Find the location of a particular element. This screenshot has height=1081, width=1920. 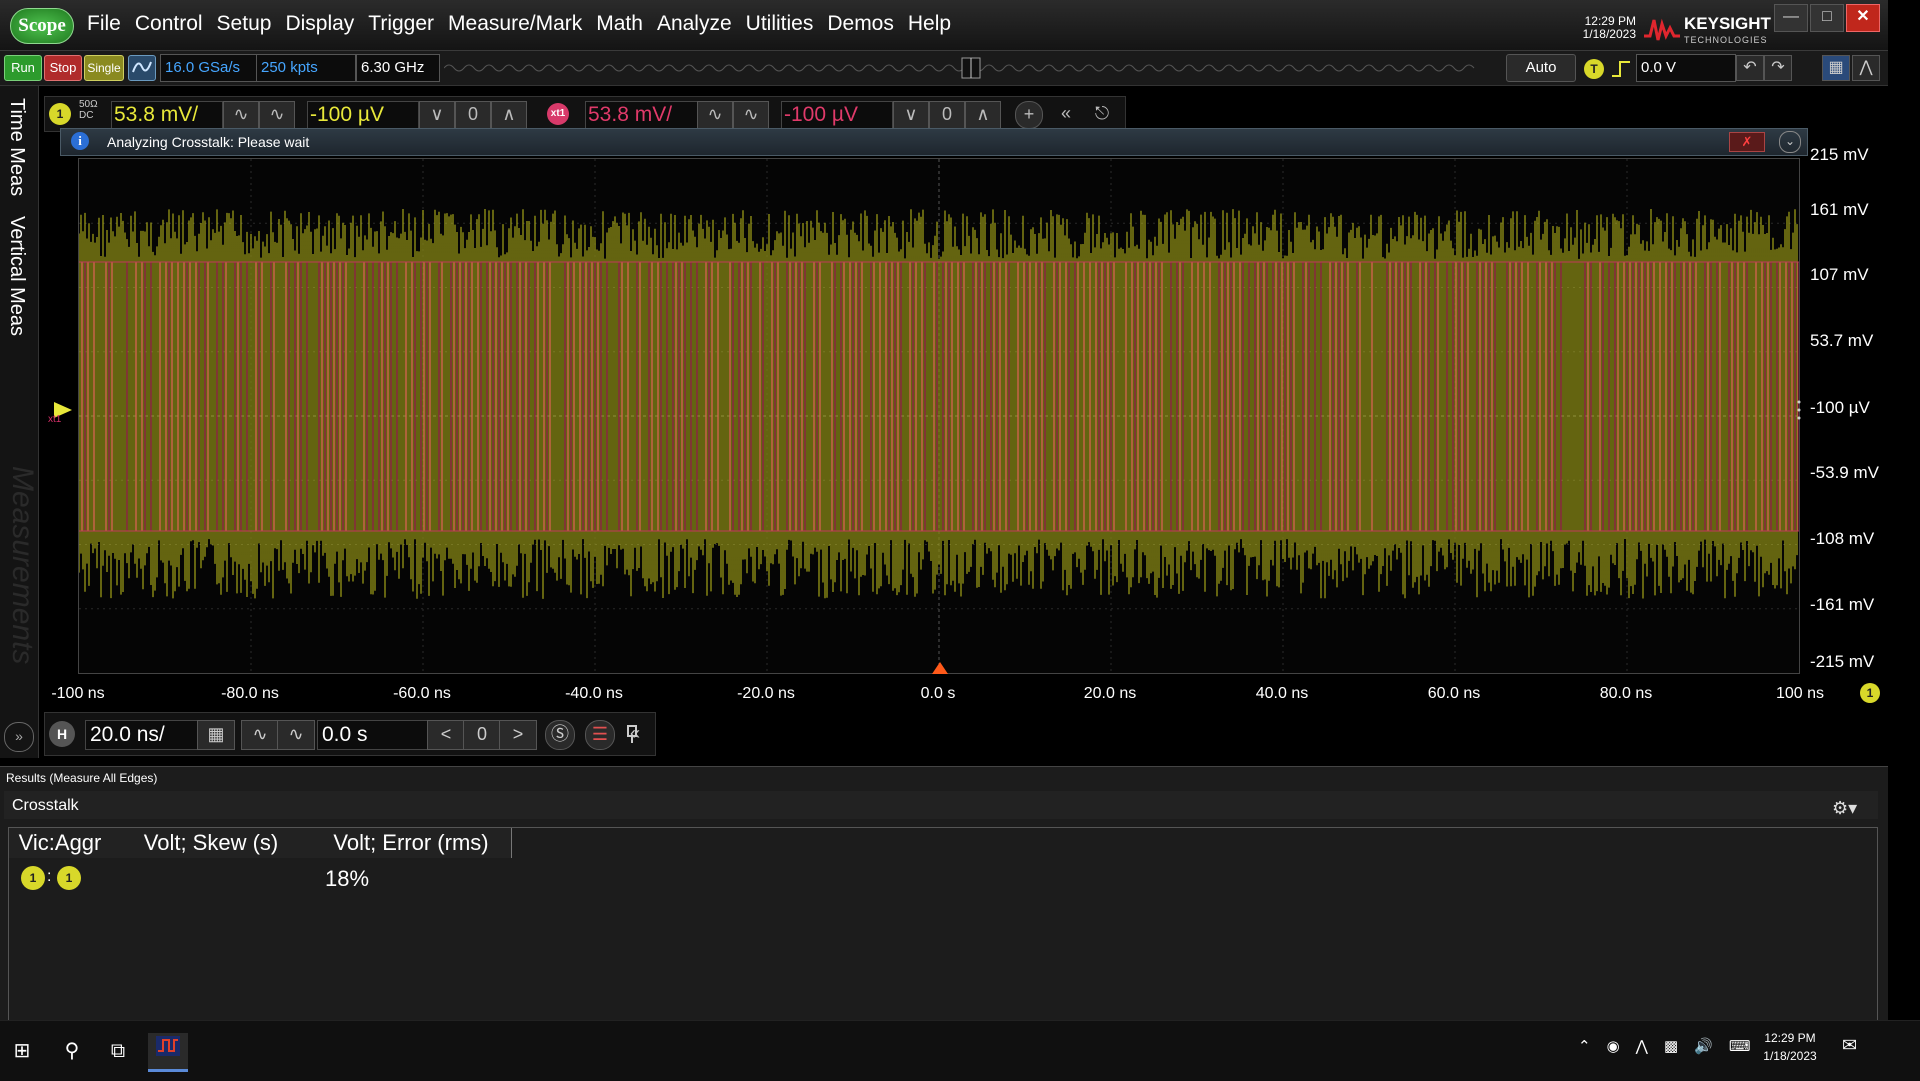

channel-1-offset: -100 µV is located at coordinates (363, 115).